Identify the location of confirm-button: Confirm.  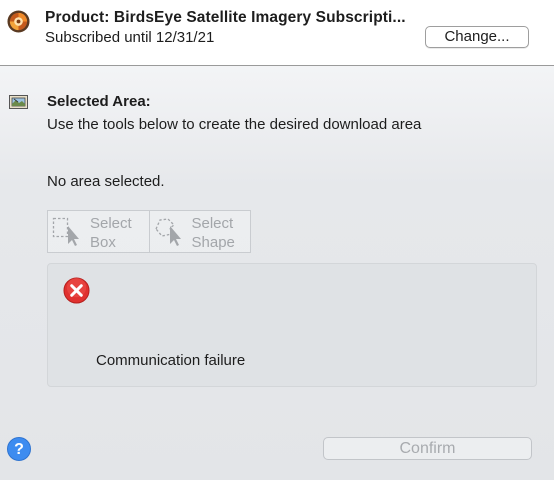
(427, 448).